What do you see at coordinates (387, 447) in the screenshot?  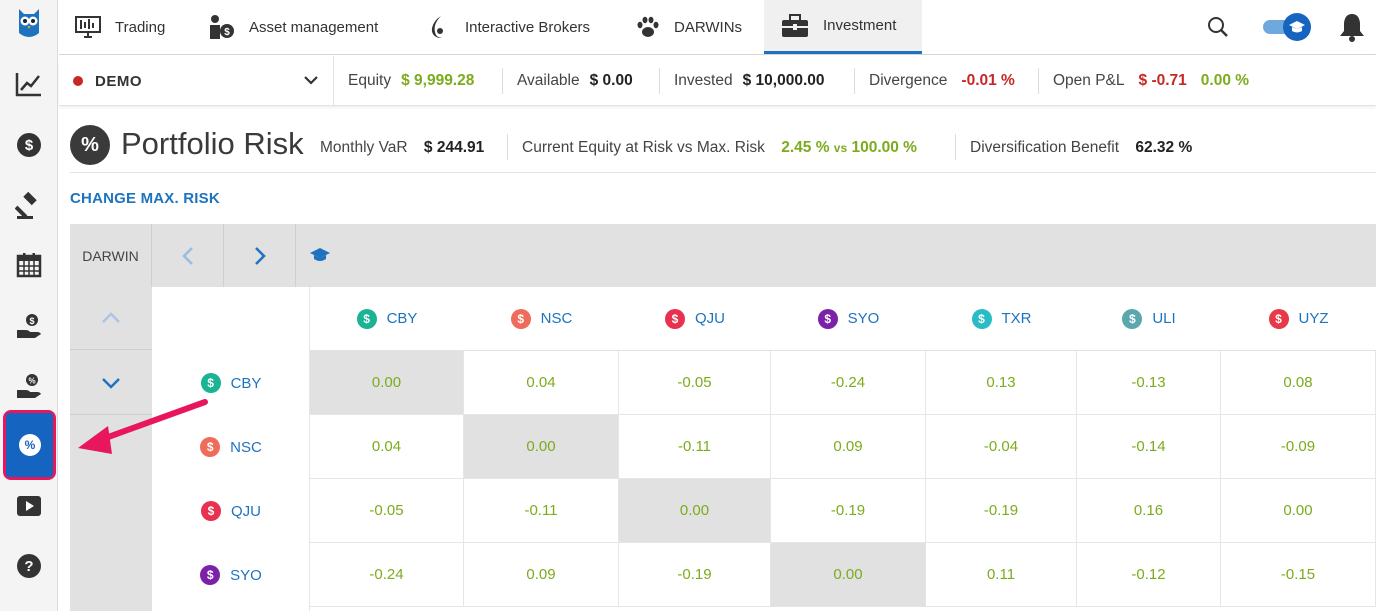 I see `matrix-cell: 0.04` at bounding box center [387, 447].